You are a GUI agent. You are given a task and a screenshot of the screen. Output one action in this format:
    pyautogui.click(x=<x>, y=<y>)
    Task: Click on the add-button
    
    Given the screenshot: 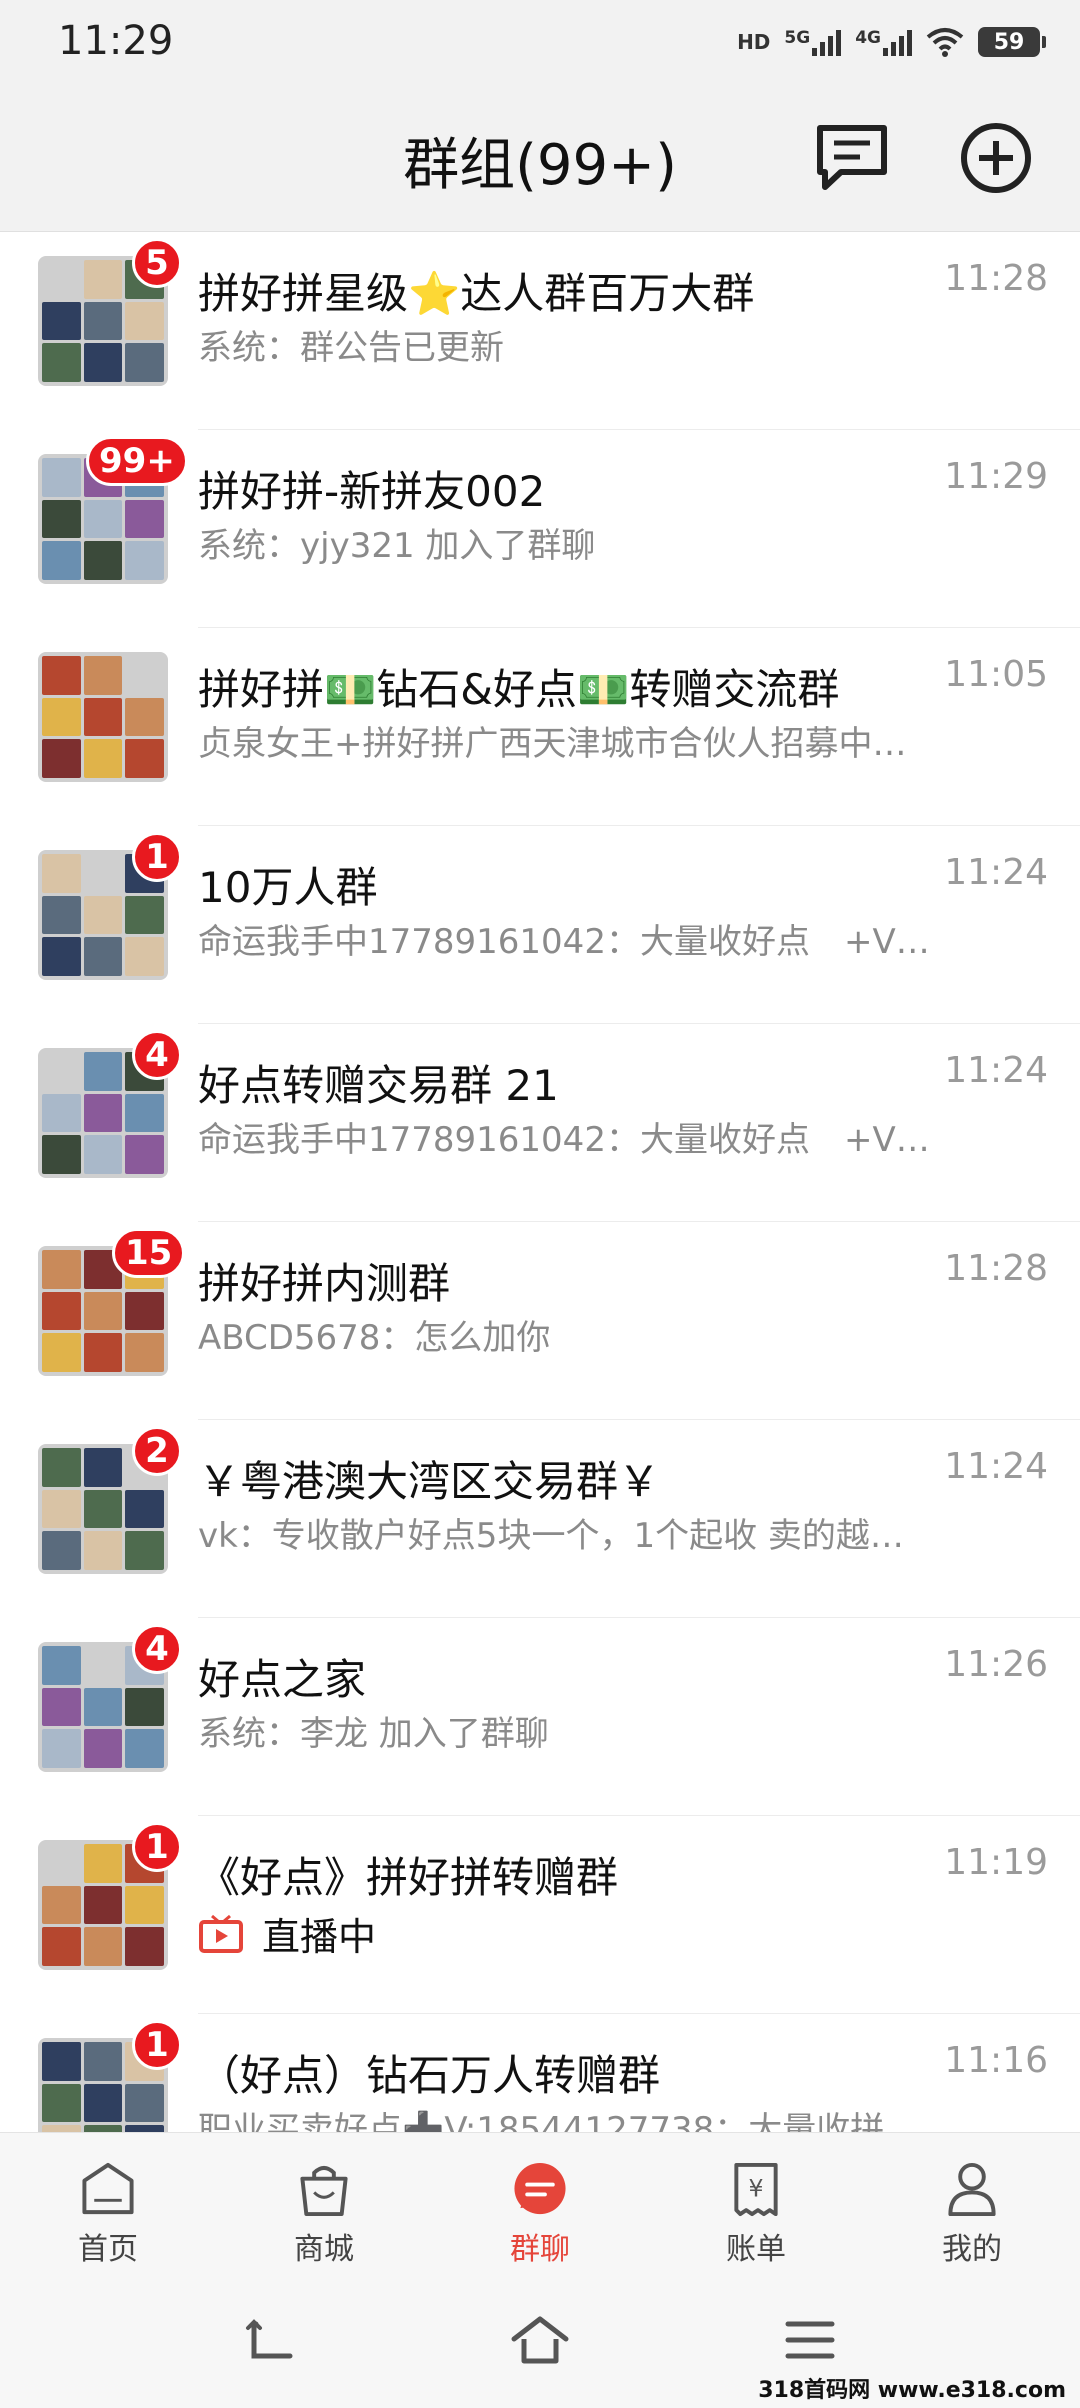 What is the action you would take?
    pyautogui.click(x=996, y=158)
    